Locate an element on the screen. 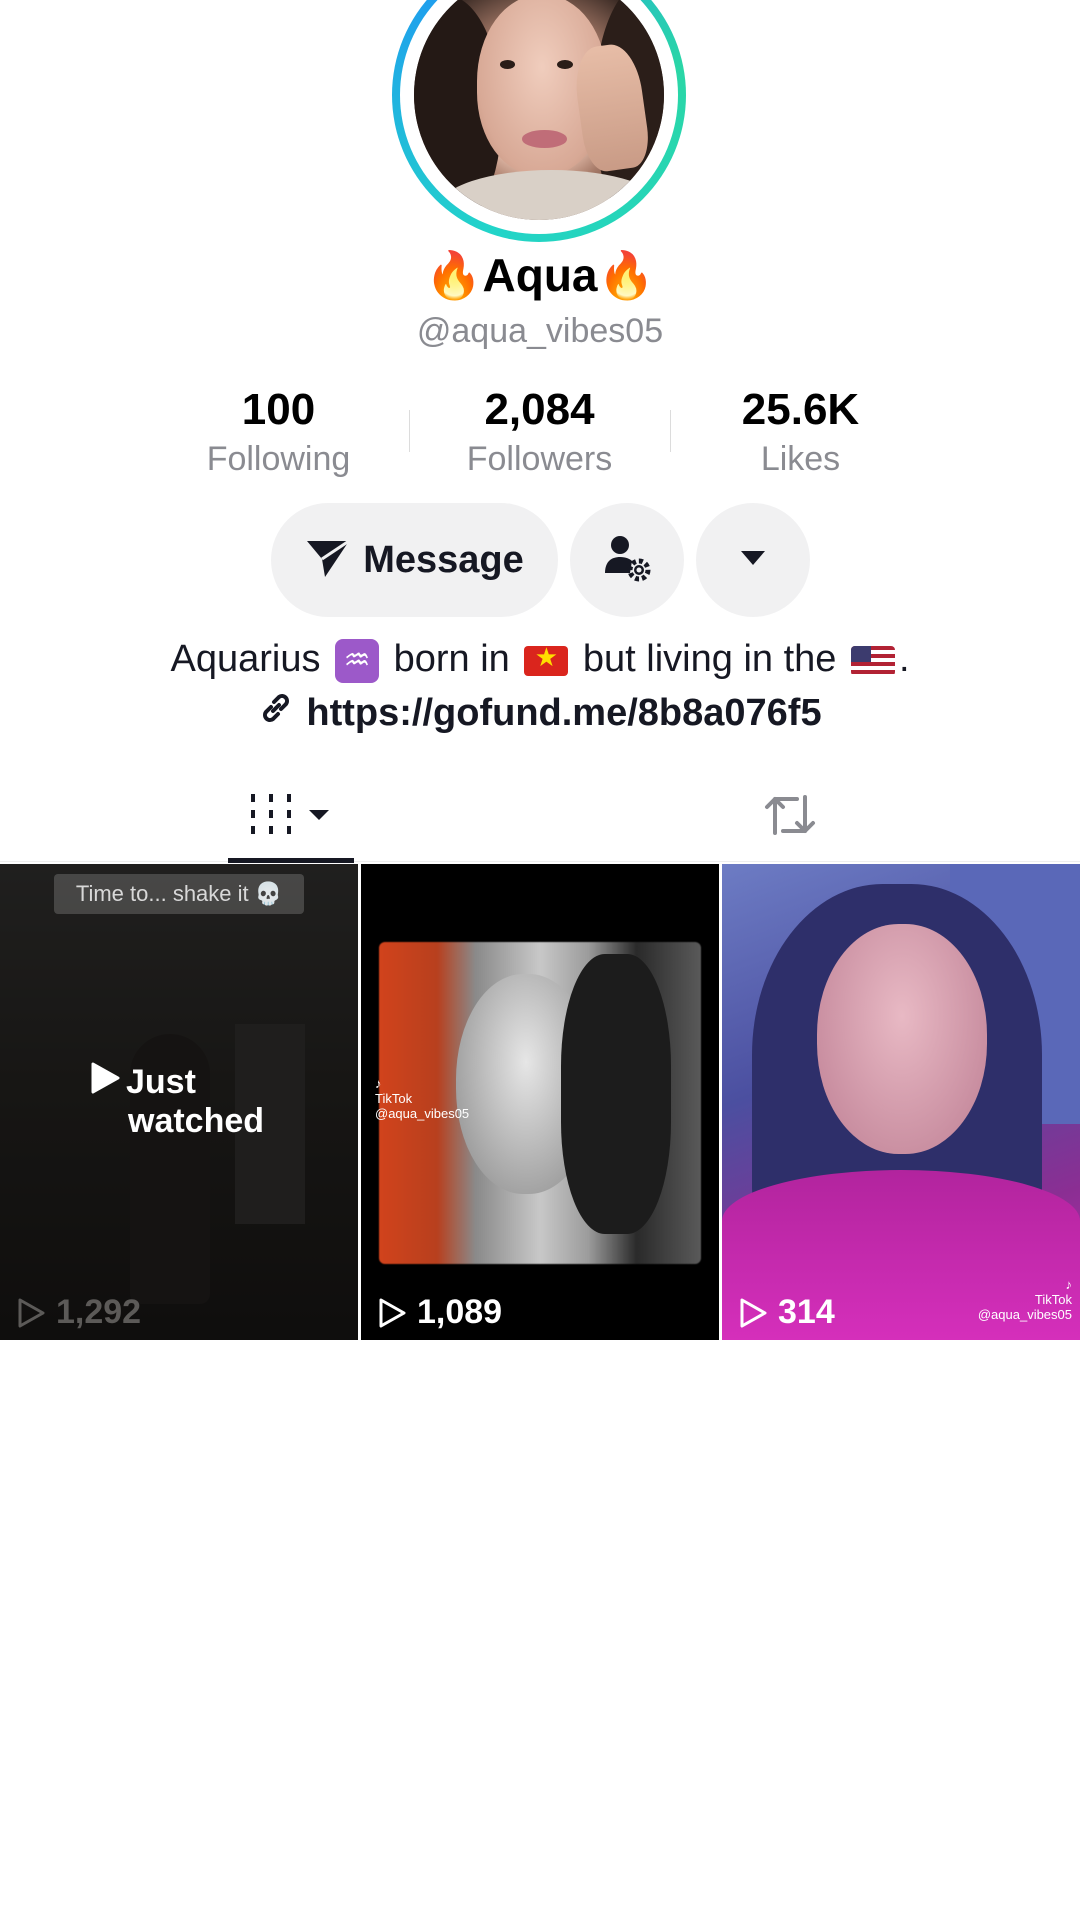 The height and width of the screenshot is (1920, 1080). display-name: 🔥Aqua🔥 is located at coordinates (540, 275).